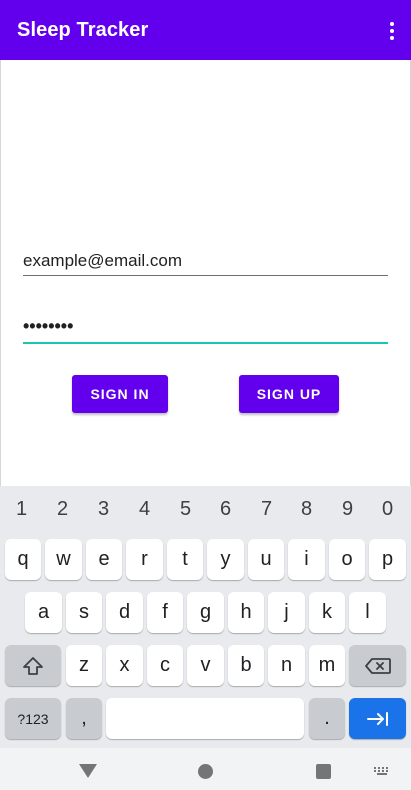 The image size is (411, 790). Describe the element at coordinates (205, 343) in the screenshot. I see `password-underline-focused` at that location.